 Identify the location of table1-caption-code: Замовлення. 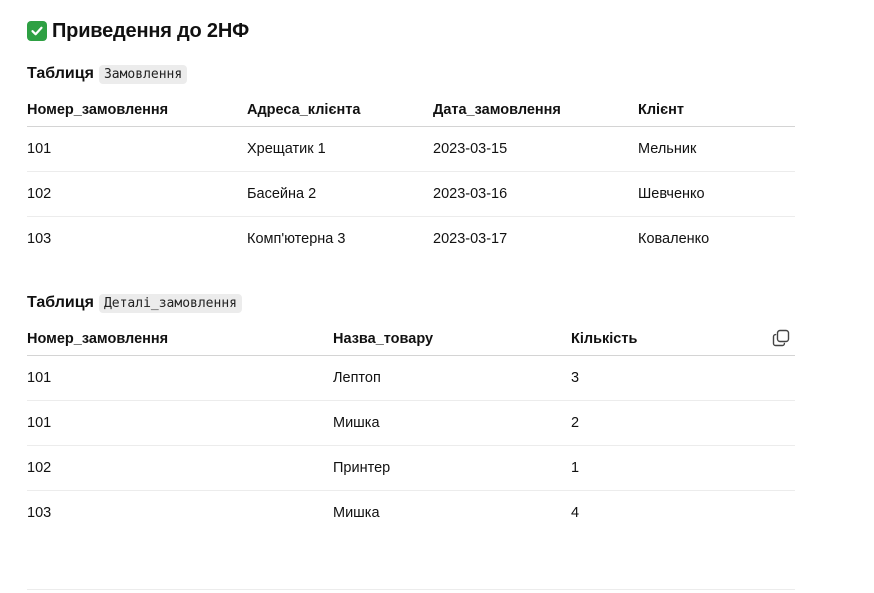
(143, 74).